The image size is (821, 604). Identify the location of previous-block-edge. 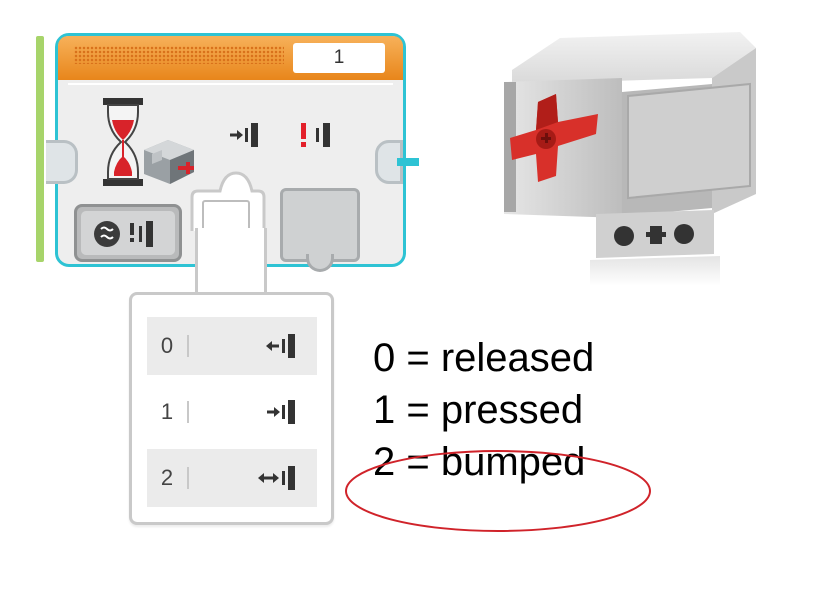
(40, 149).